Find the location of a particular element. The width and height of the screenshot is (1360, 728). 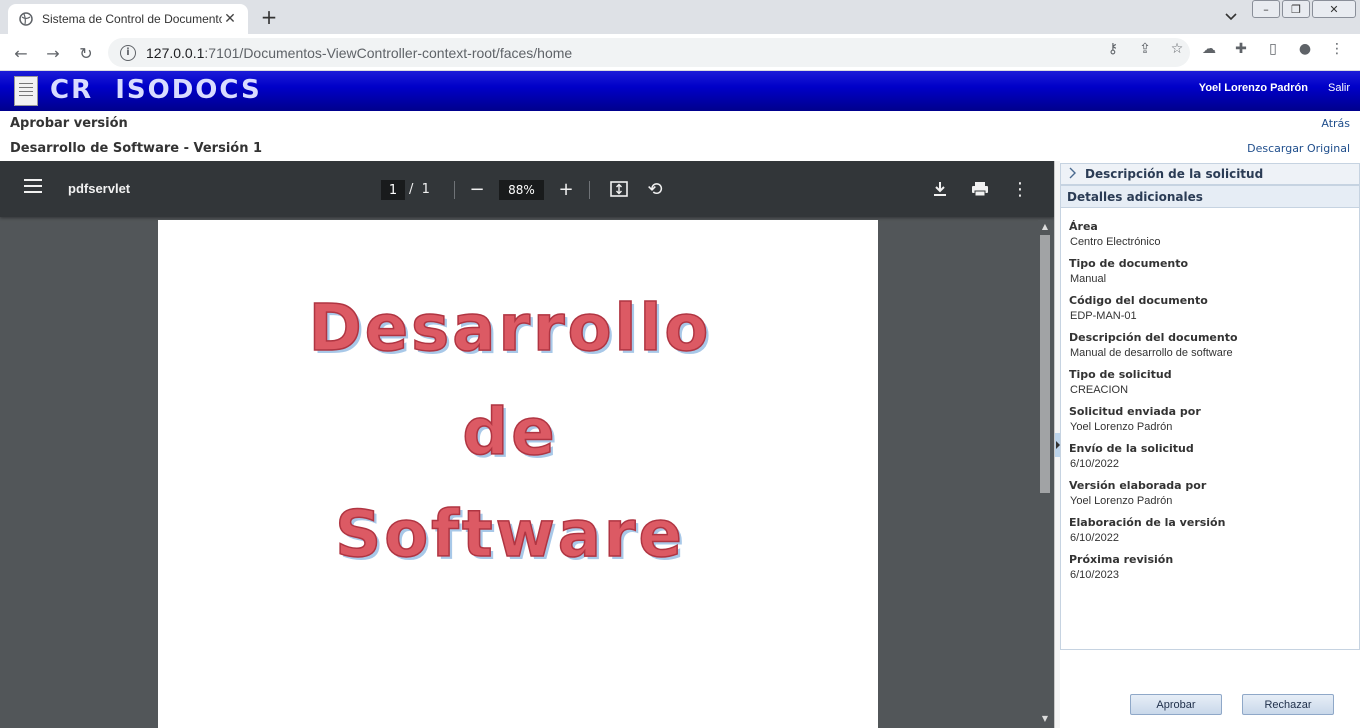

field-label: Próxima revisión is located at coordinates (1121, 559).